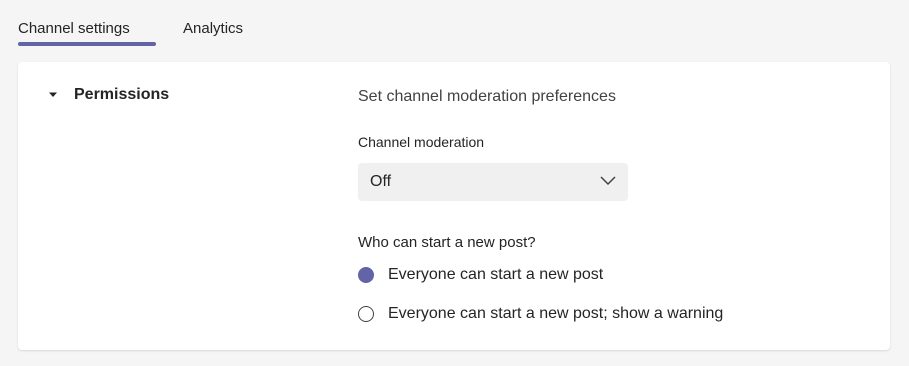  I want to click on tab-channel-settings: Channel settings, so click(74, 28).